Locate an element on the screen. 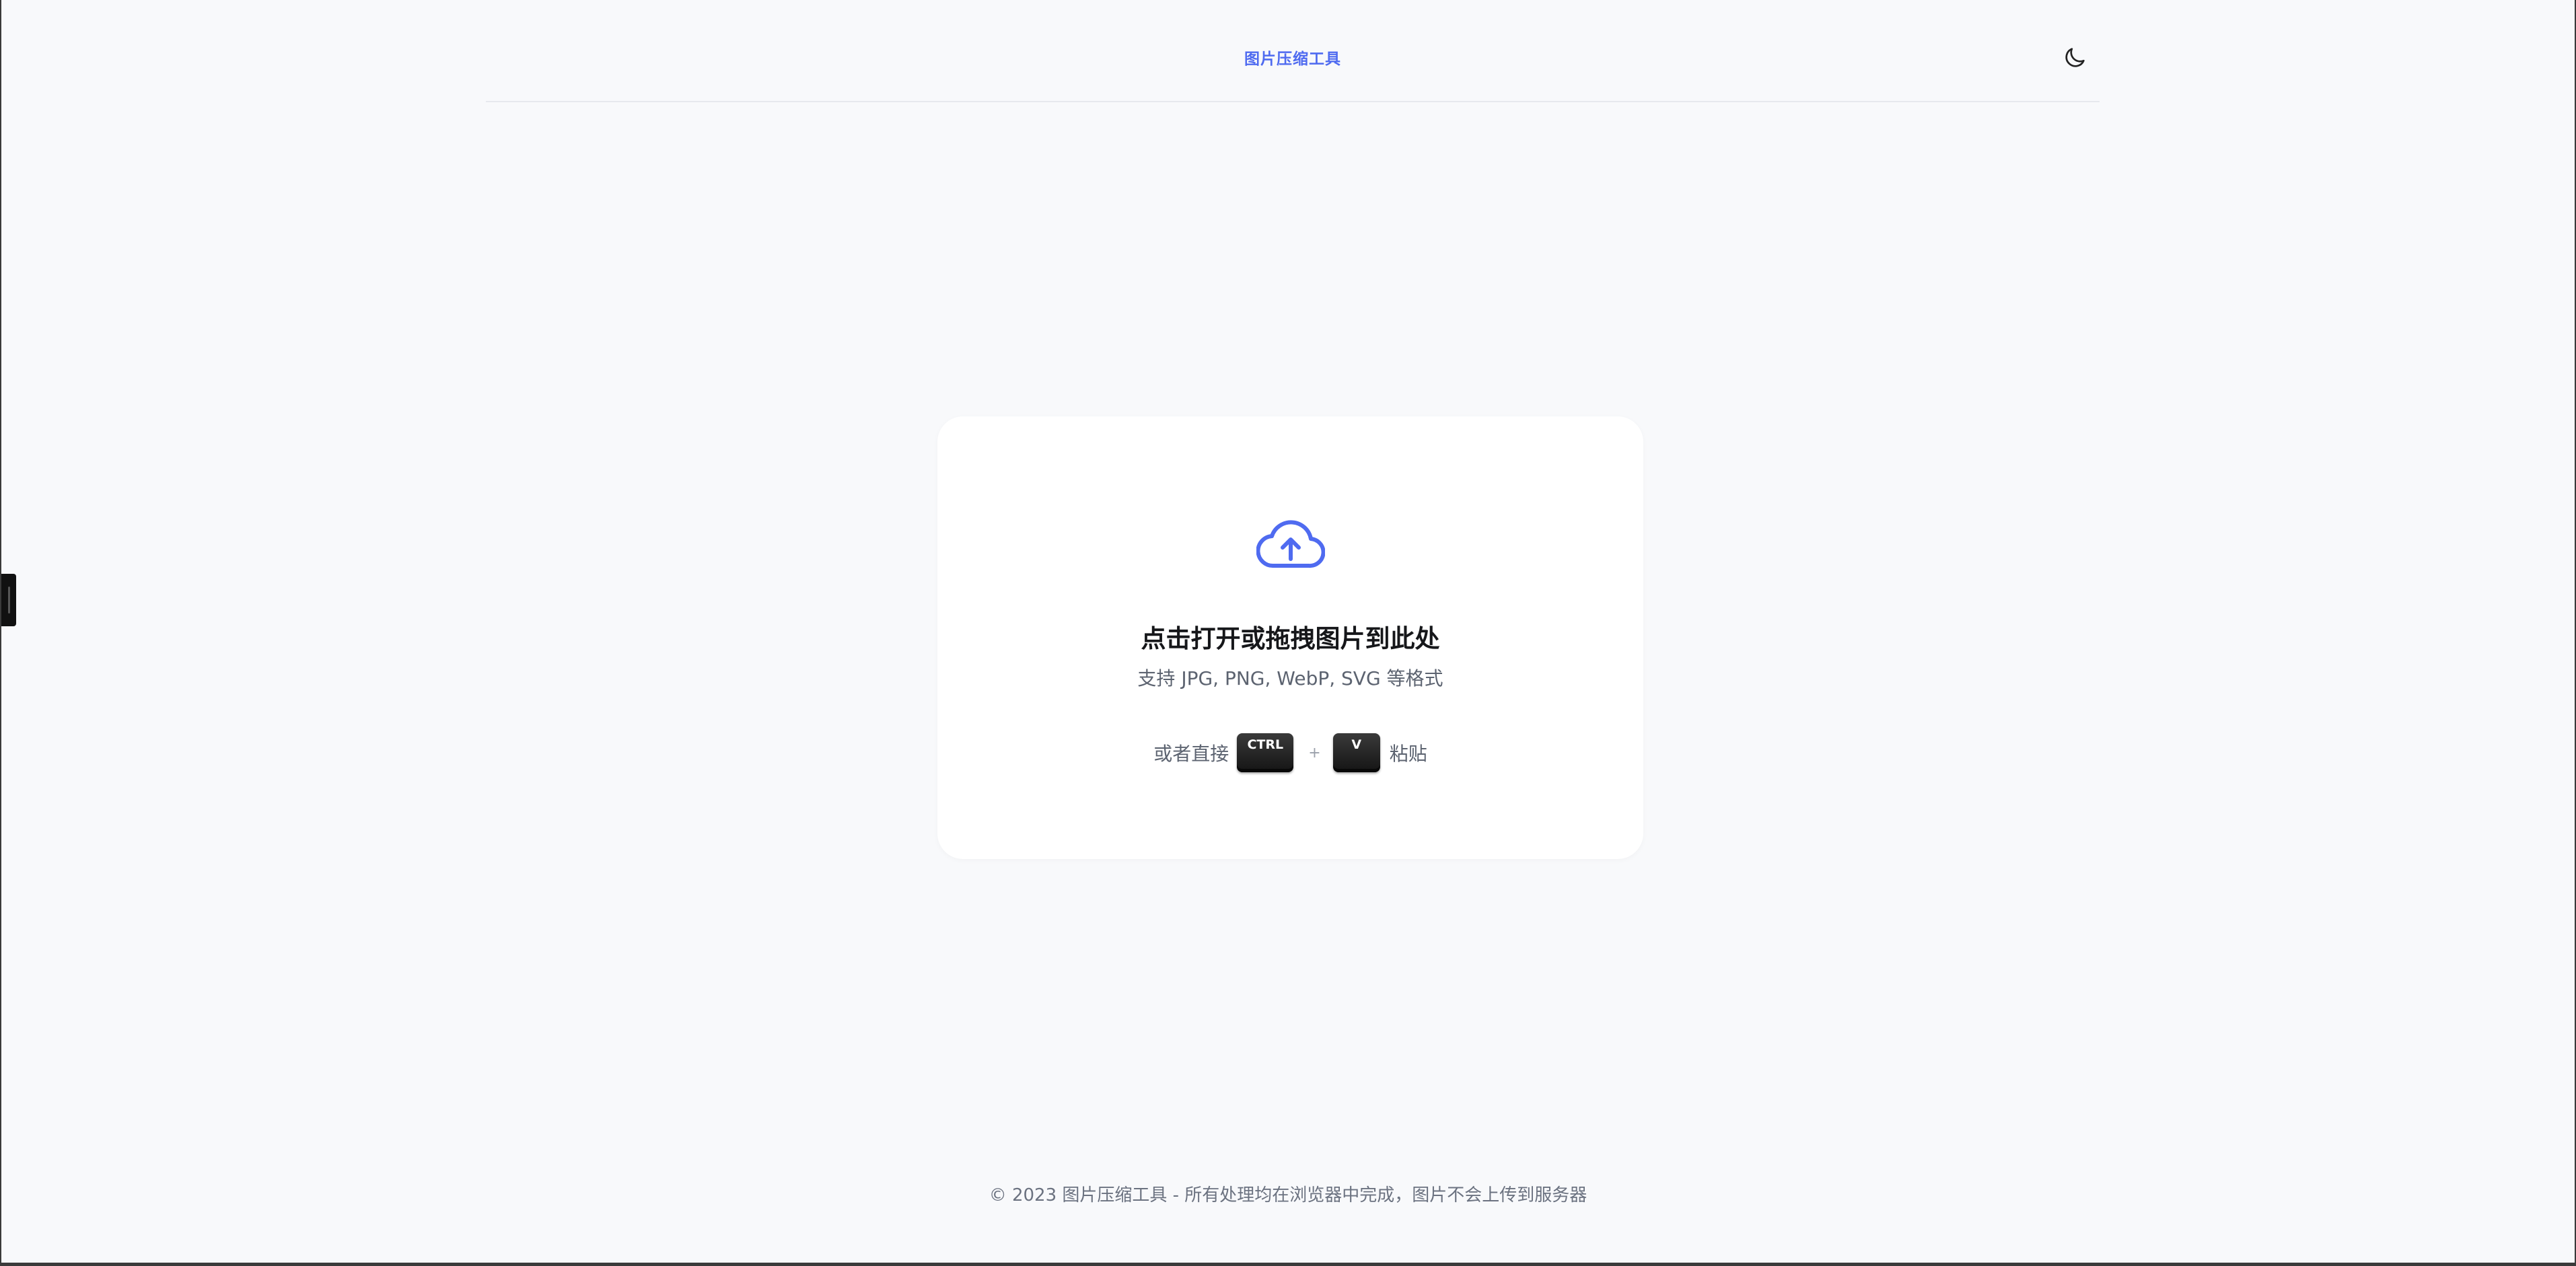  paste-shortcut-hint: 或者直接 CTRL + V 粘贴 is located at coordinates (1290, 753).